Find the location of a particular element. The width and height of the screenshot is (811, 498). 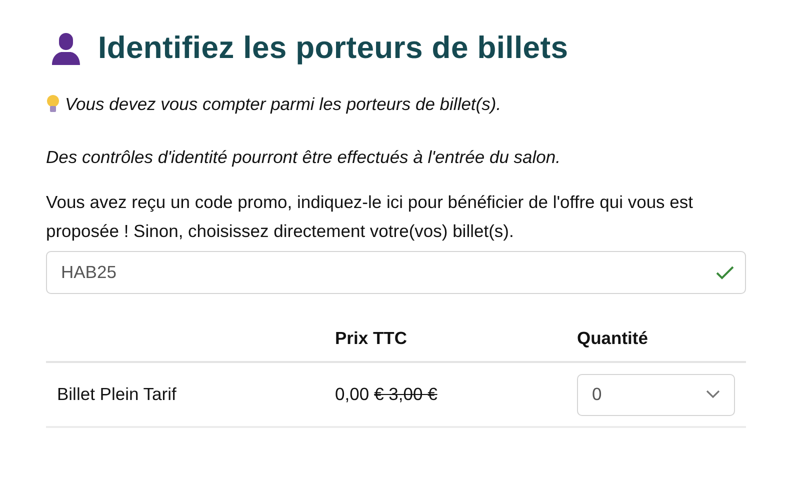

promo-instructions: Vous avez reçu un code promo, indiquez-le ici pour bénéficier de l'offre qui vous est proposée ! Sinon, choisissez directement votre(vos) billet(s). is located at coordinates (370, 217).